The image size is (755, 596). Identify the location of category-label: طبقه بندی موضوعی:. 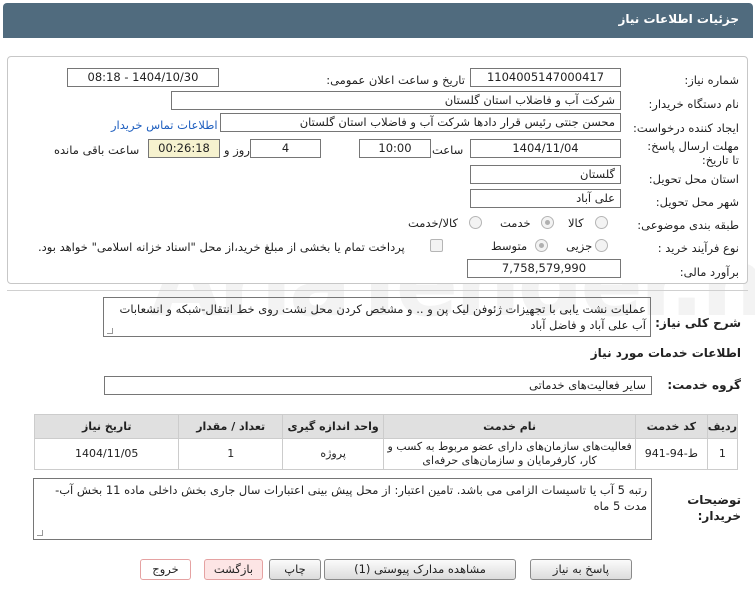
(688, 225).